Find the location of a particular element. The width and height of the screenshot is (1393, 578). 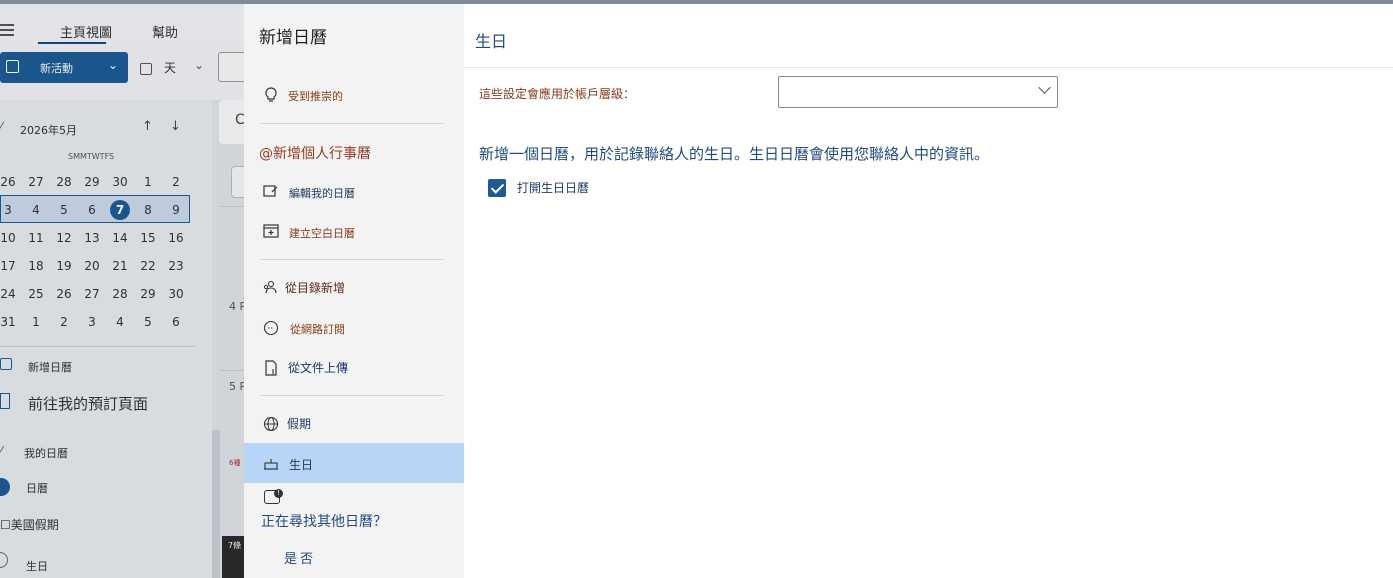

yes-button: 是 is located at coordinates (290, 557).